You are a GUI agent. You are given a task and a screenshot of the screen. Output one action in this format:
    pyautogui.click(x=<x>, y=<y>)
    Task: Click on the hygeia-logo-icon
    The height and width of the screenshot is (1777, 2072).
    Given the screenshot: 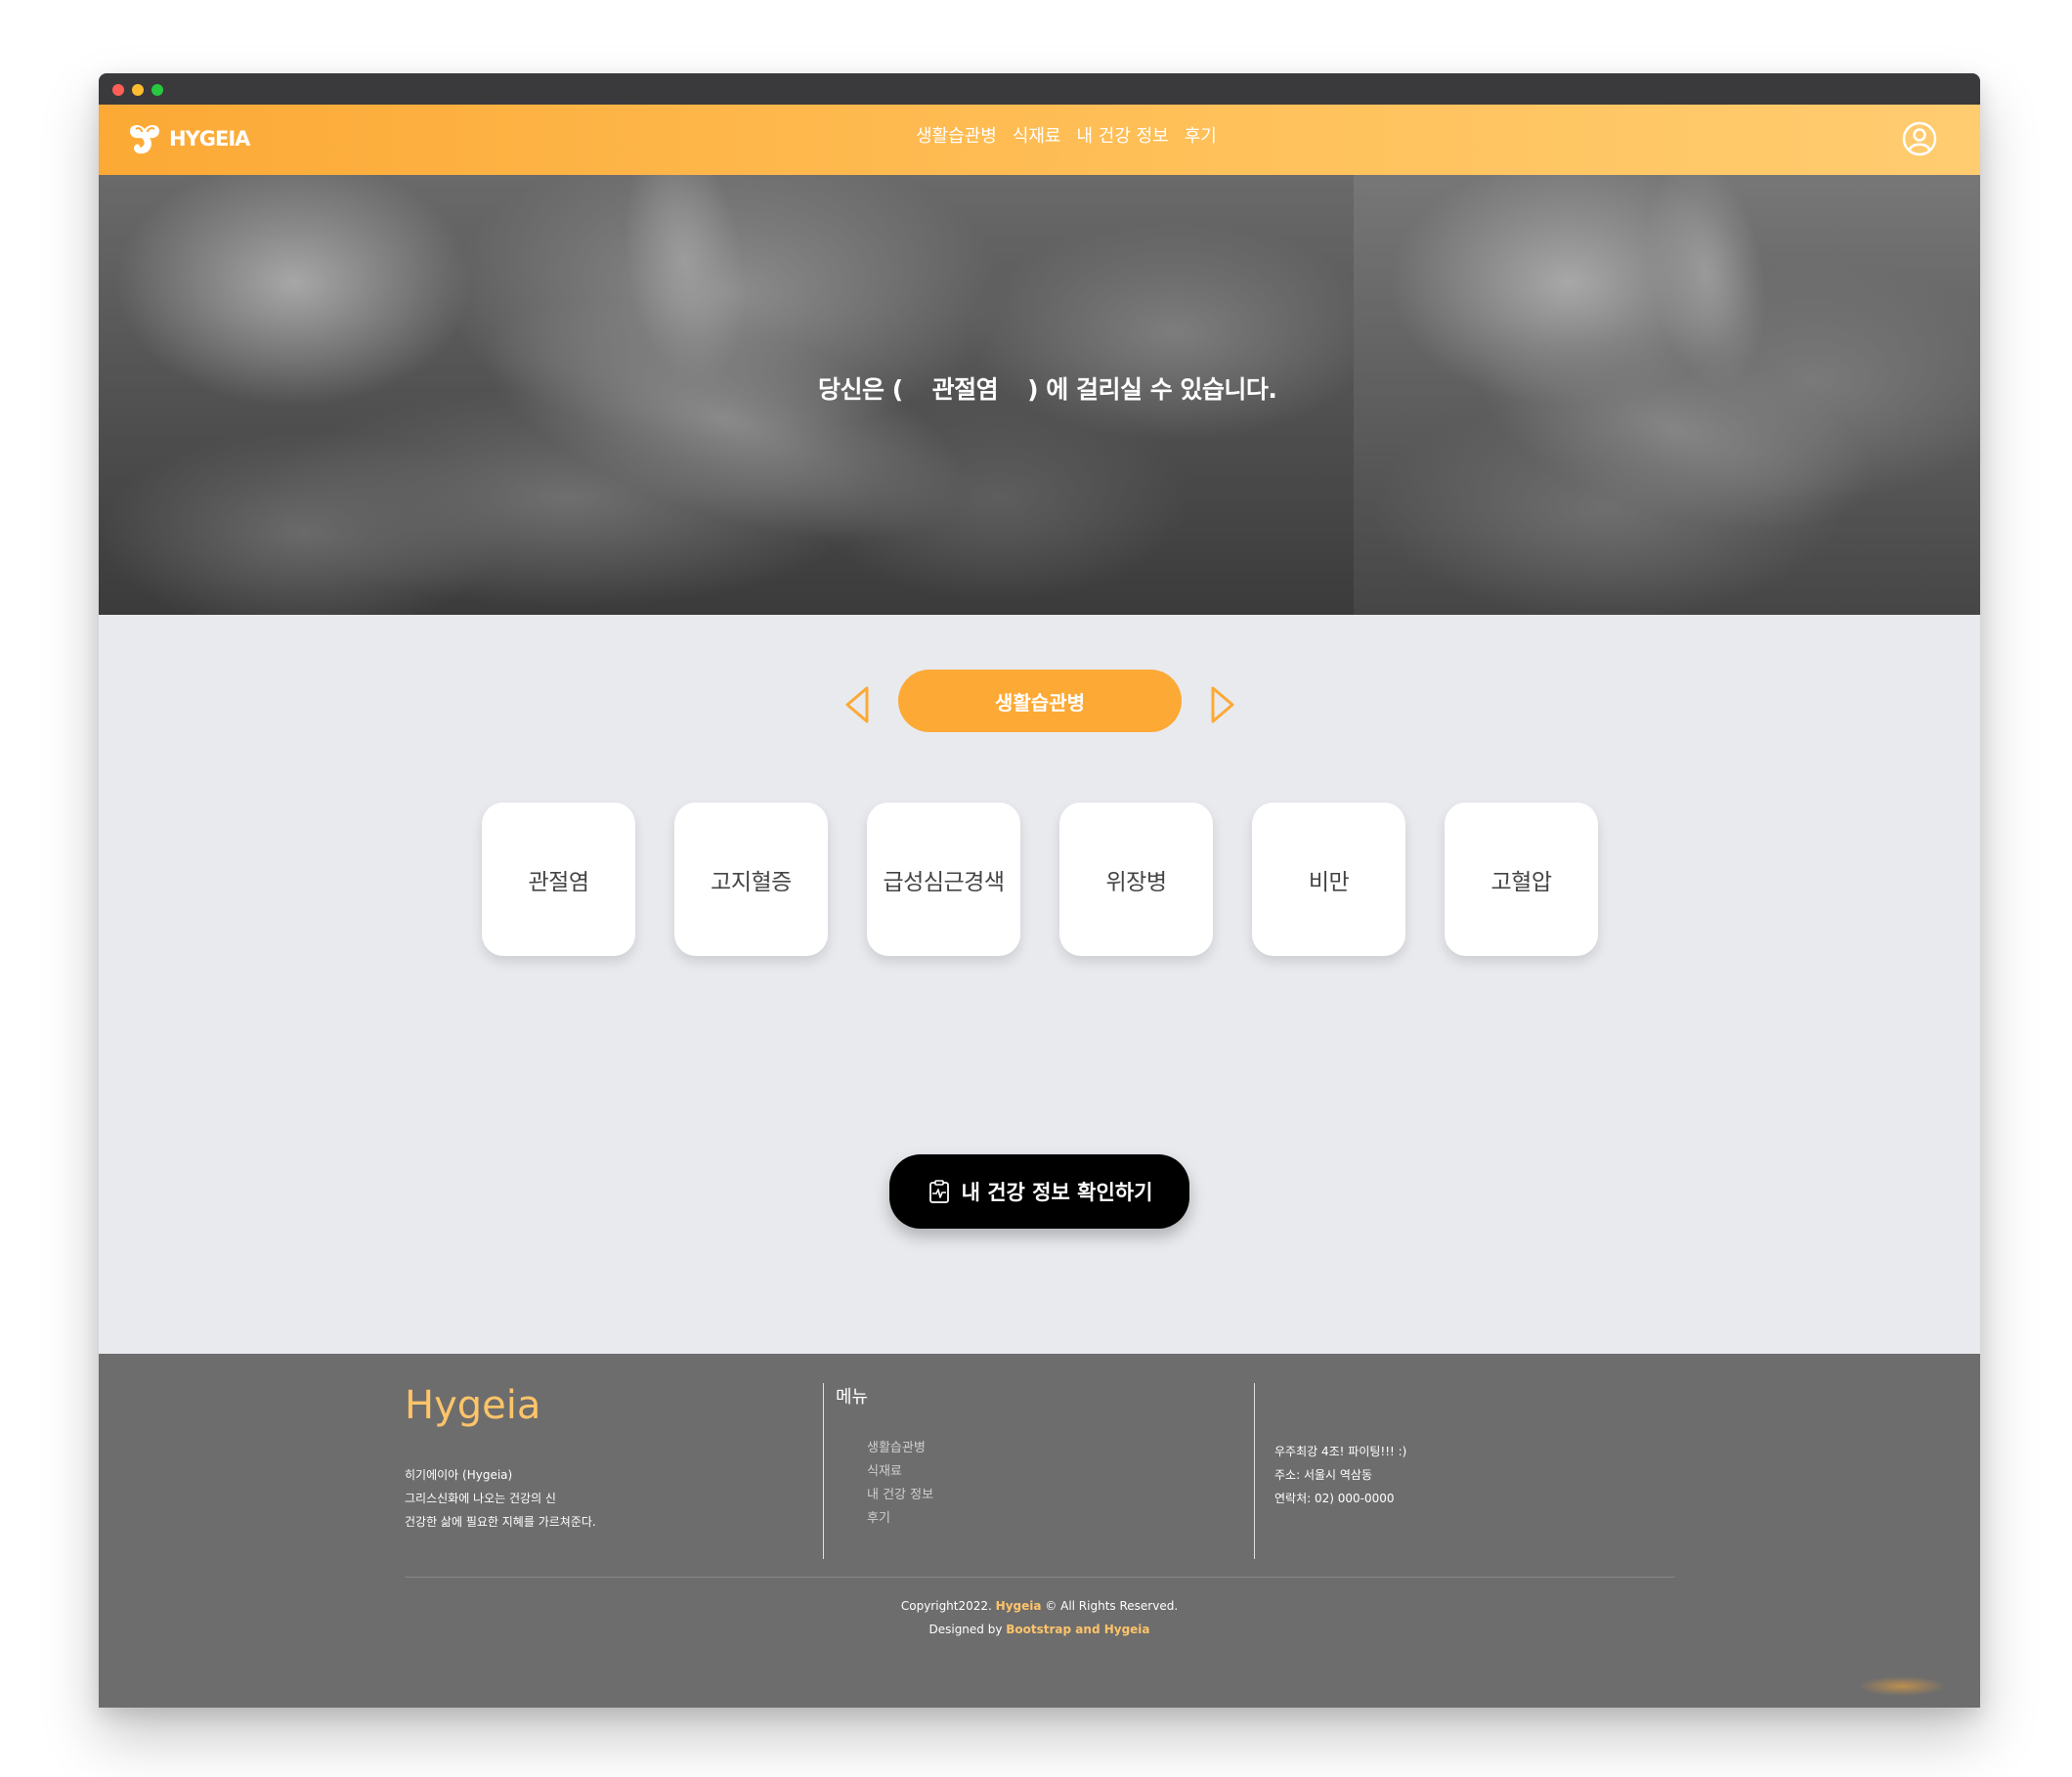 What is the action you would take?
    pyautogui.click(x=144, y=139)
    